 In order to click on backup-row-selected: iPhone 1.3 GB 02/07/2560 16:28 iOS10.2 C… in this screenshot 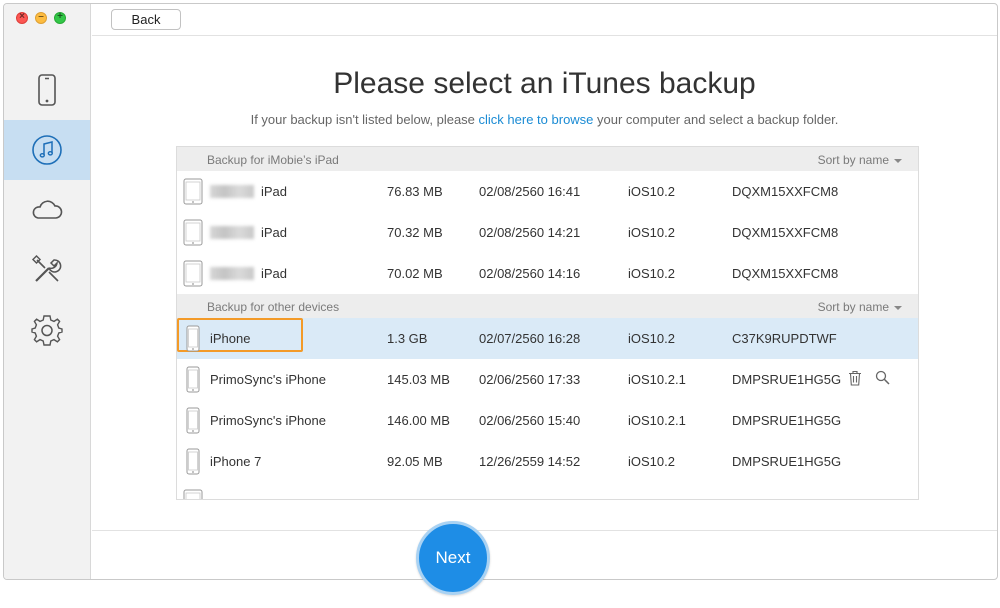, I will do `click(547, 338)`.